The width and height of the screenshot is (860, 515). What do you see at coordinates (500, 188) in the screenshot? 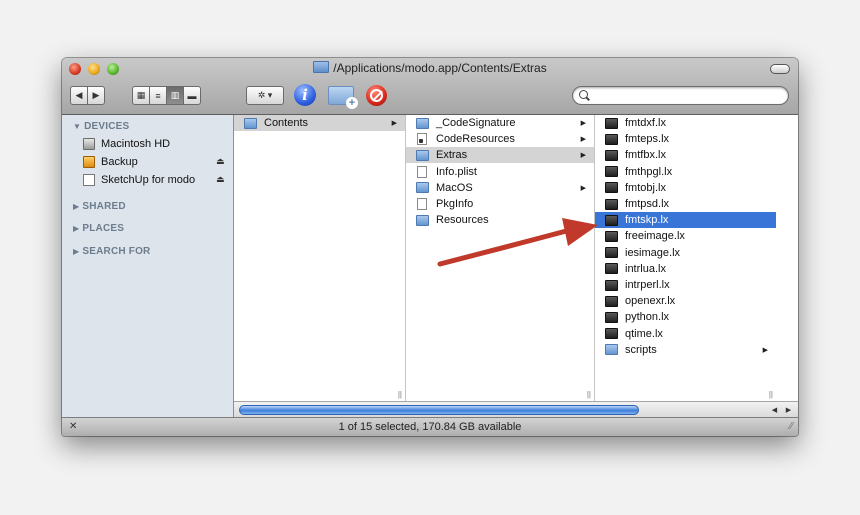
I see `list-item: MacOS ▶` at bounding box center [500, 188].